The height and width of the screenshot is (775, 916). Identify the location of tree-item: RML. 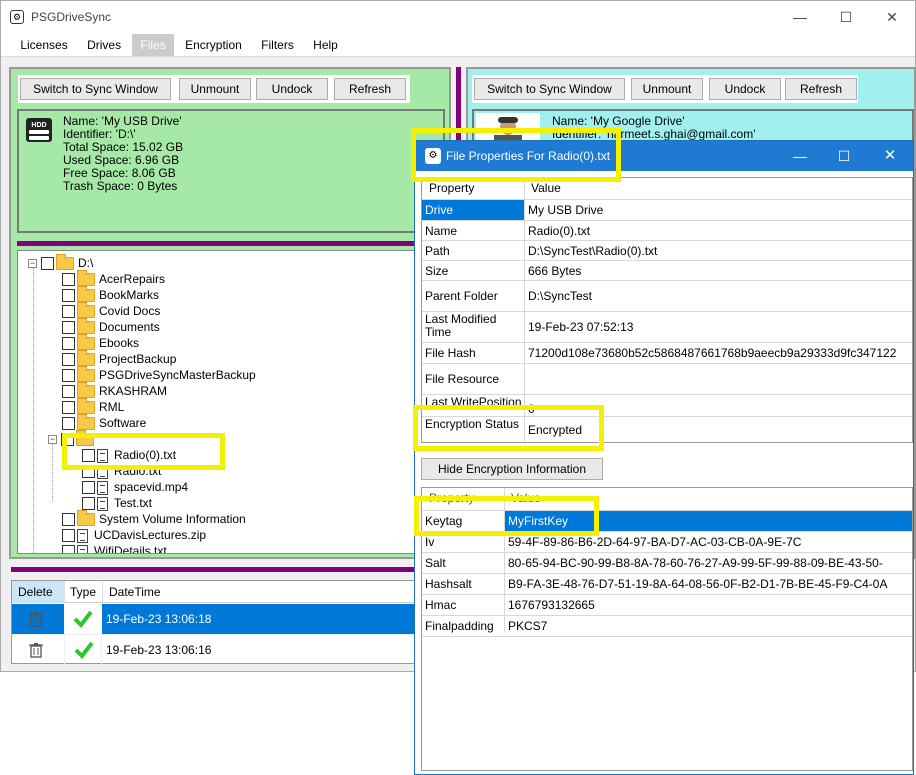
(93, 406).